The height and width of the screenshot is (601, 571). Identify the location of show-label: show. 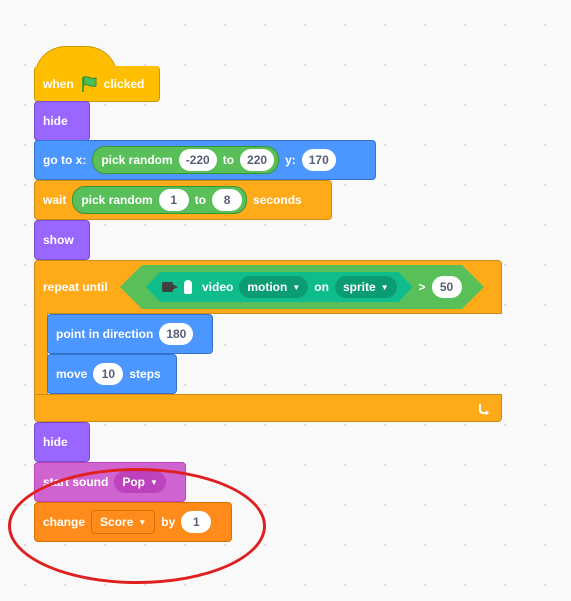
(58, 240).